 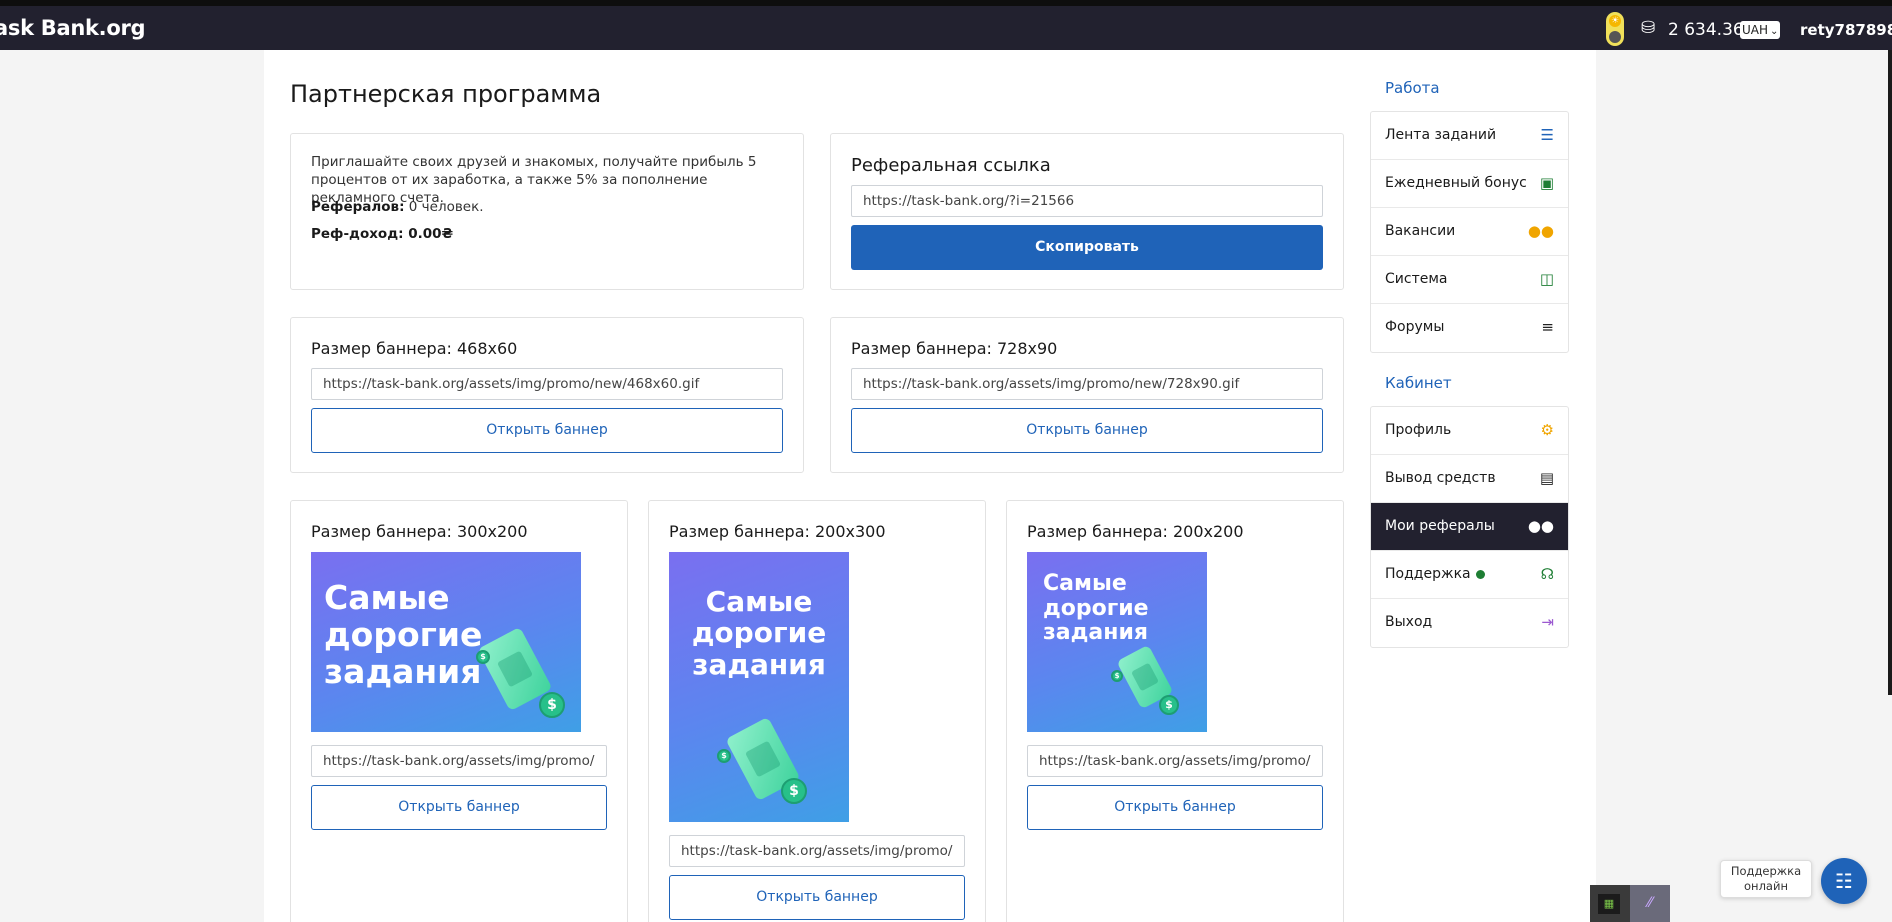 What do you see at coordinates (1087, 247) in the screenshot?
I see `copy-button: Скопировать` at bounding box center [1087, 247].